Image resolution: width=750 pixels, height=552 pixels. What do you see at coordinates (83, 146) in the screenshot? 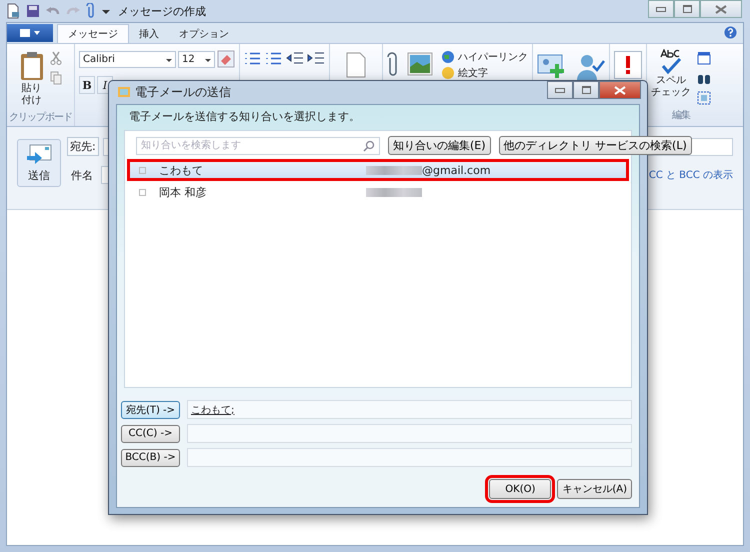
I see `to-button: 宛先:` at bounding box center [83, 146].